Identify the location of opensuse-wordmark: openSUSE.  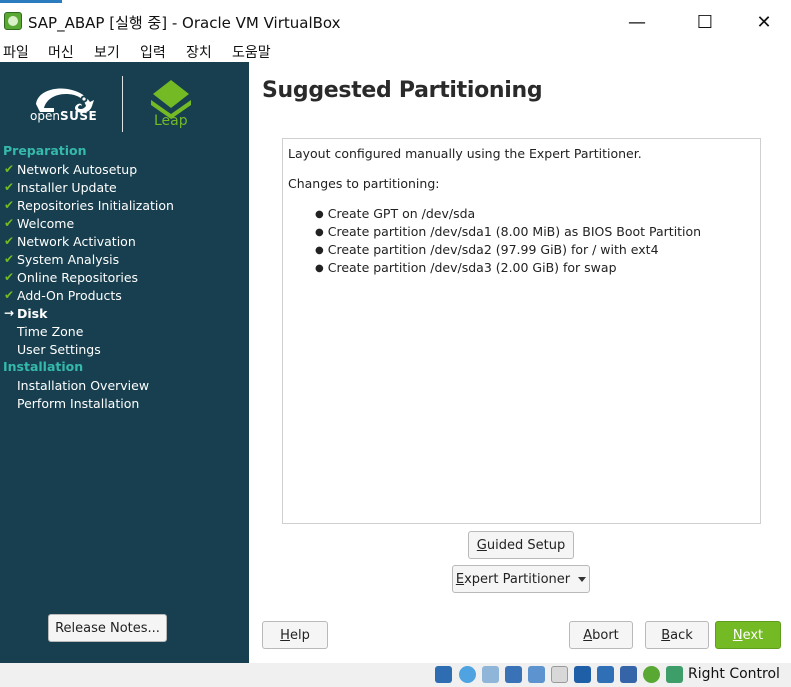
(64, 116).